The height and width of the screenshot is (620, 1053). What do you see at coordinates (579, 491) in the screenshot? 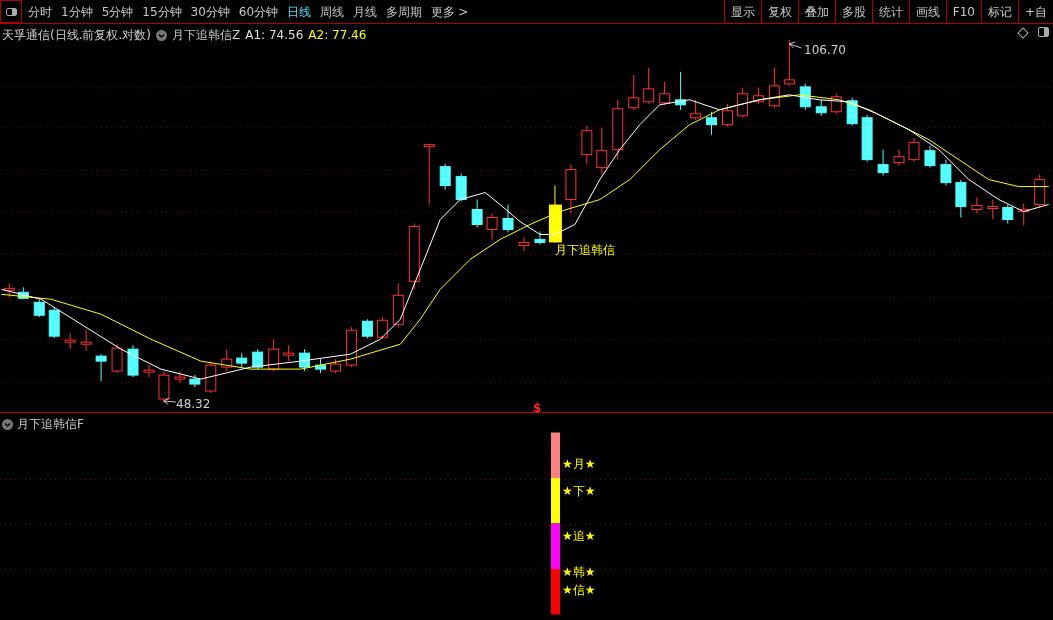
I see `star-label: ★下★` at bounding box center [579, 491].